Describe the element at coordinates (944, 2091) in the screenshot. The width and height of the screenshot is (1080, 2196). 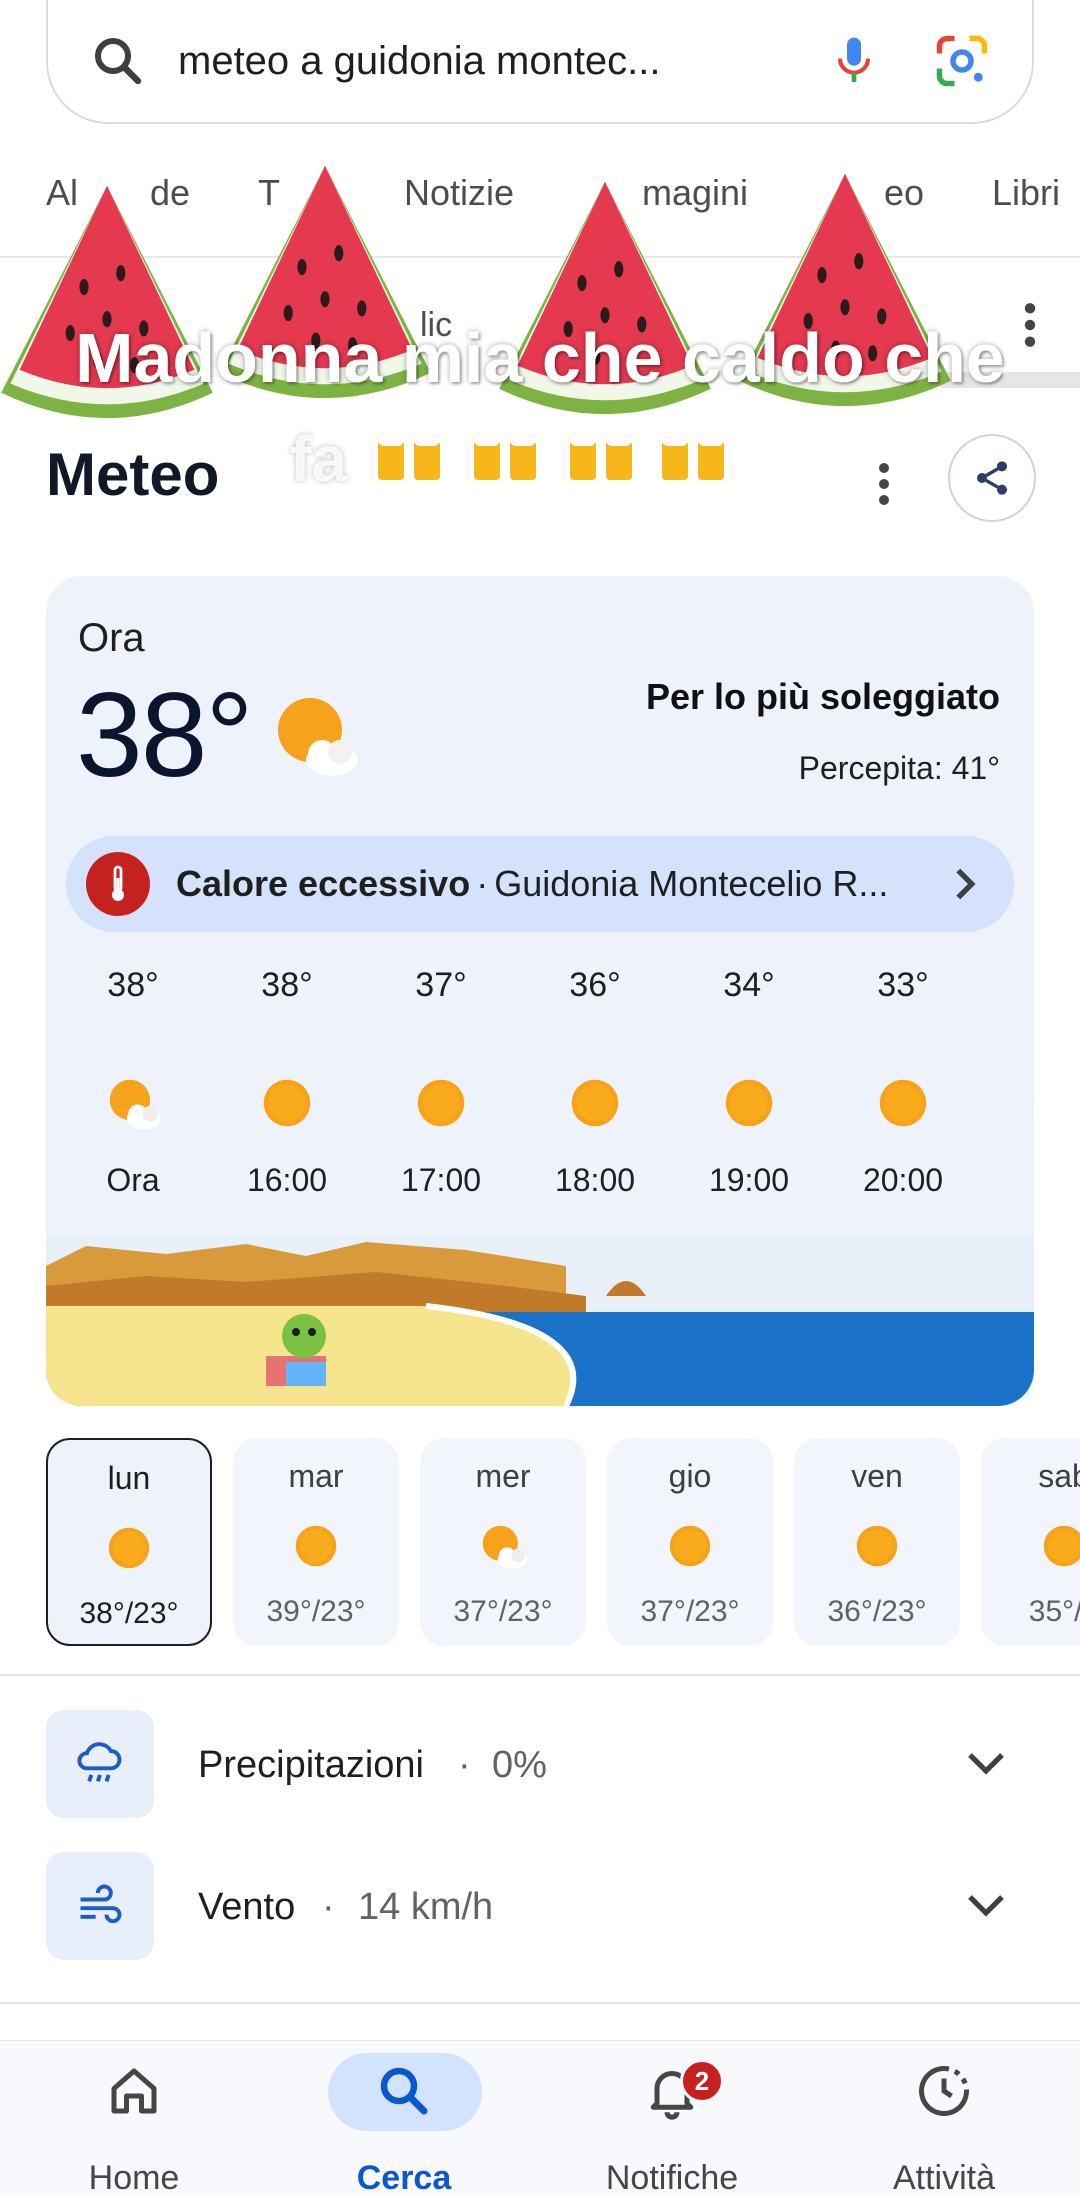
I see `activity-icon` at that location.